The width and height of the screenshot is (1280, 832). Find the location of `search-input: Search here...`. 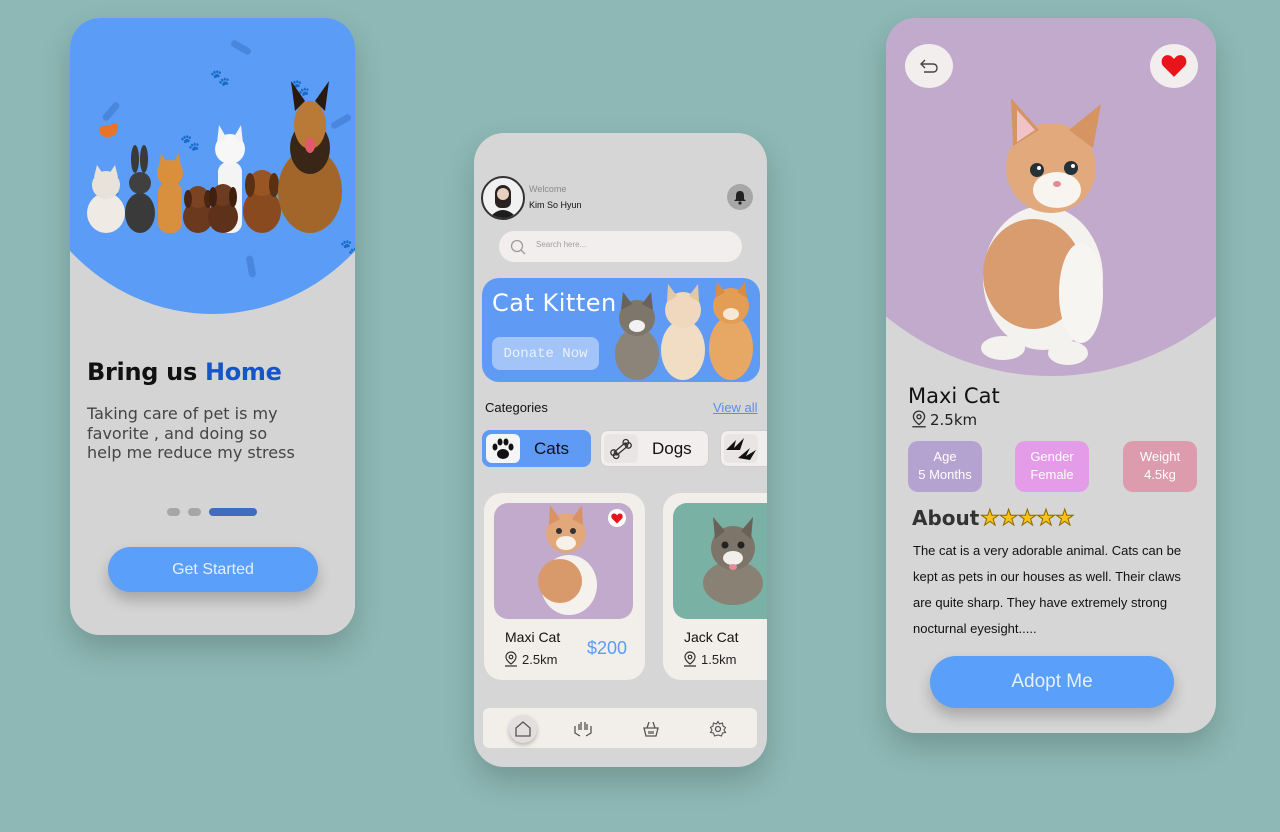

search-input: Search here... is located at coordinates (620, 246).